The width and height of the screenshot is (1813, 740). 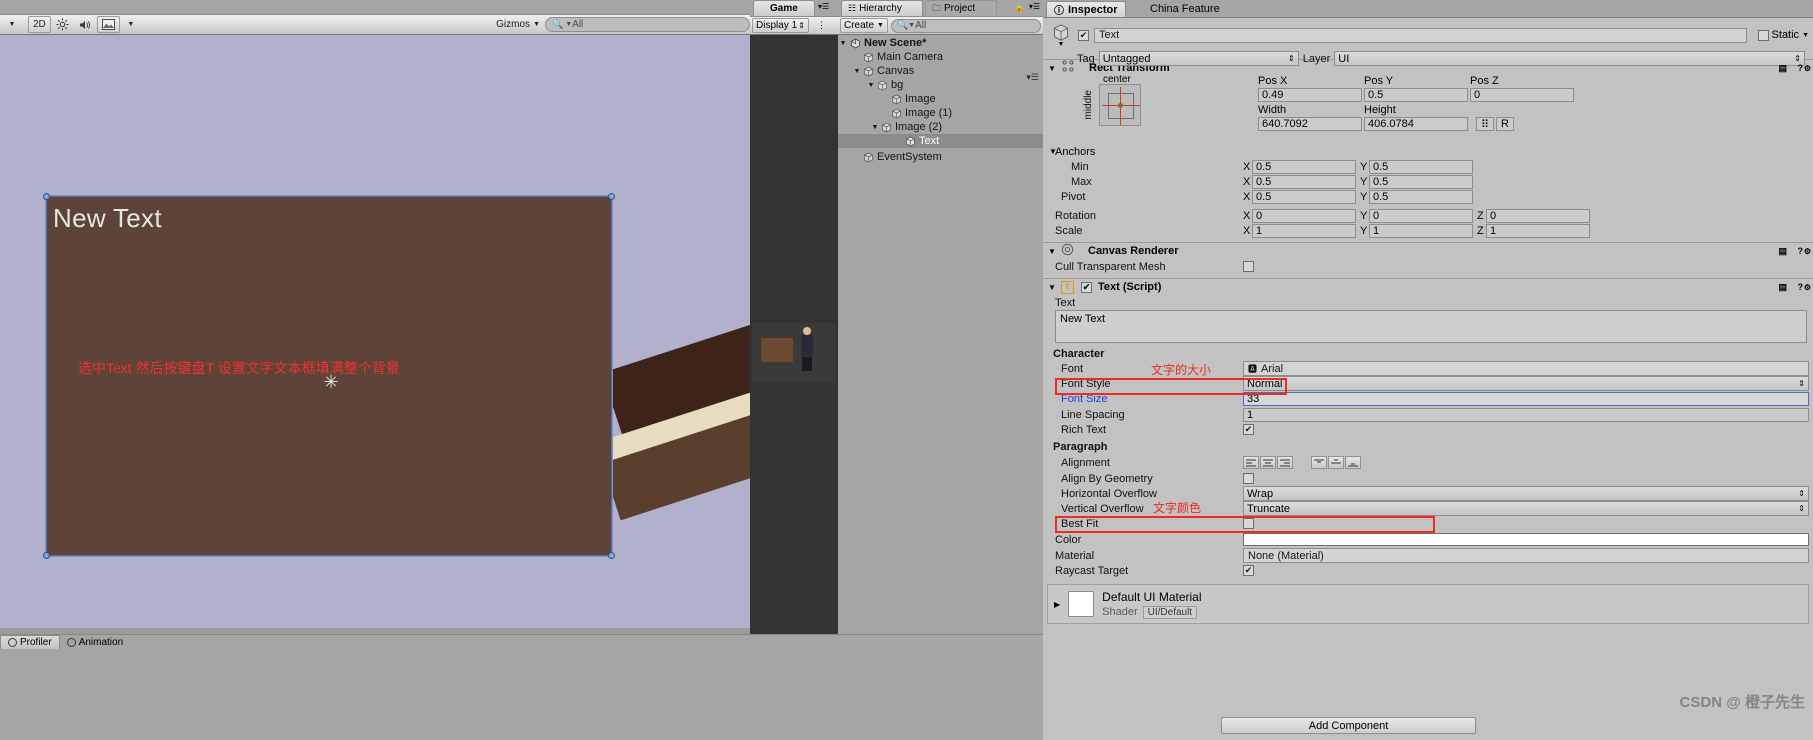 What do you see at coordinates (1304, 166) in the screenshot?
I see `anchor-min-x-field: 0.5` at bounding box center [1304, 166].